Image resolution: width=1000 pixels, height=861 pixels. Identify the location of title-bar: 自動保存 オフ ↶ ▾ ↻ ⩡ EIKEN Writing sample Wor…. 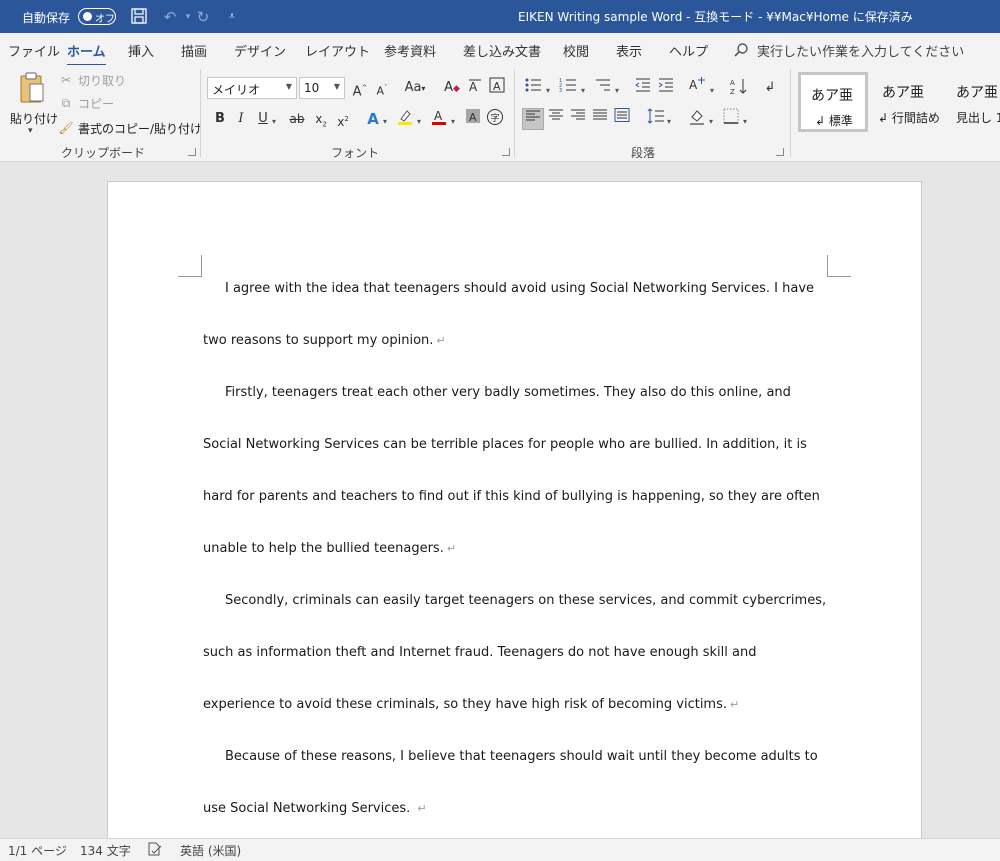
(500, 16).